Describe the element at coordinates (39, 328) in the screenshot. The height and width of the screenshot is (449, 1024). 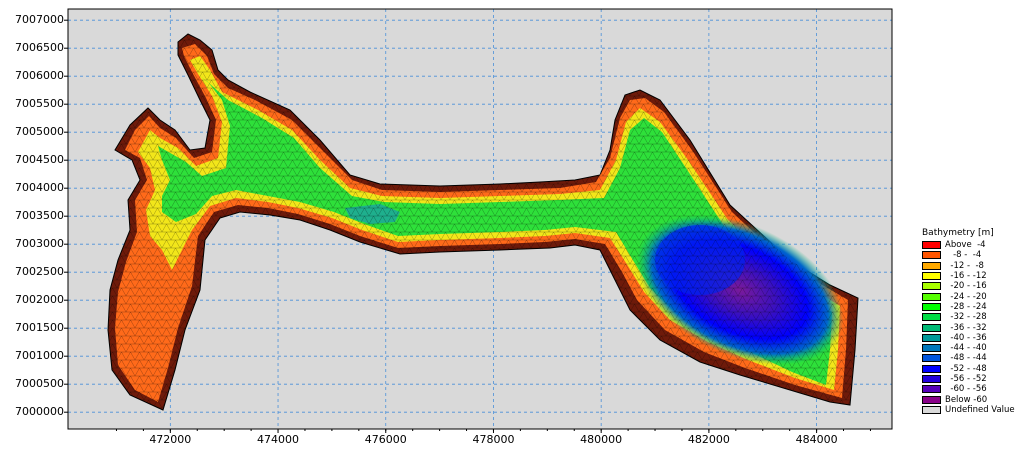
I see `y-tick-label: 7001500` at that location.